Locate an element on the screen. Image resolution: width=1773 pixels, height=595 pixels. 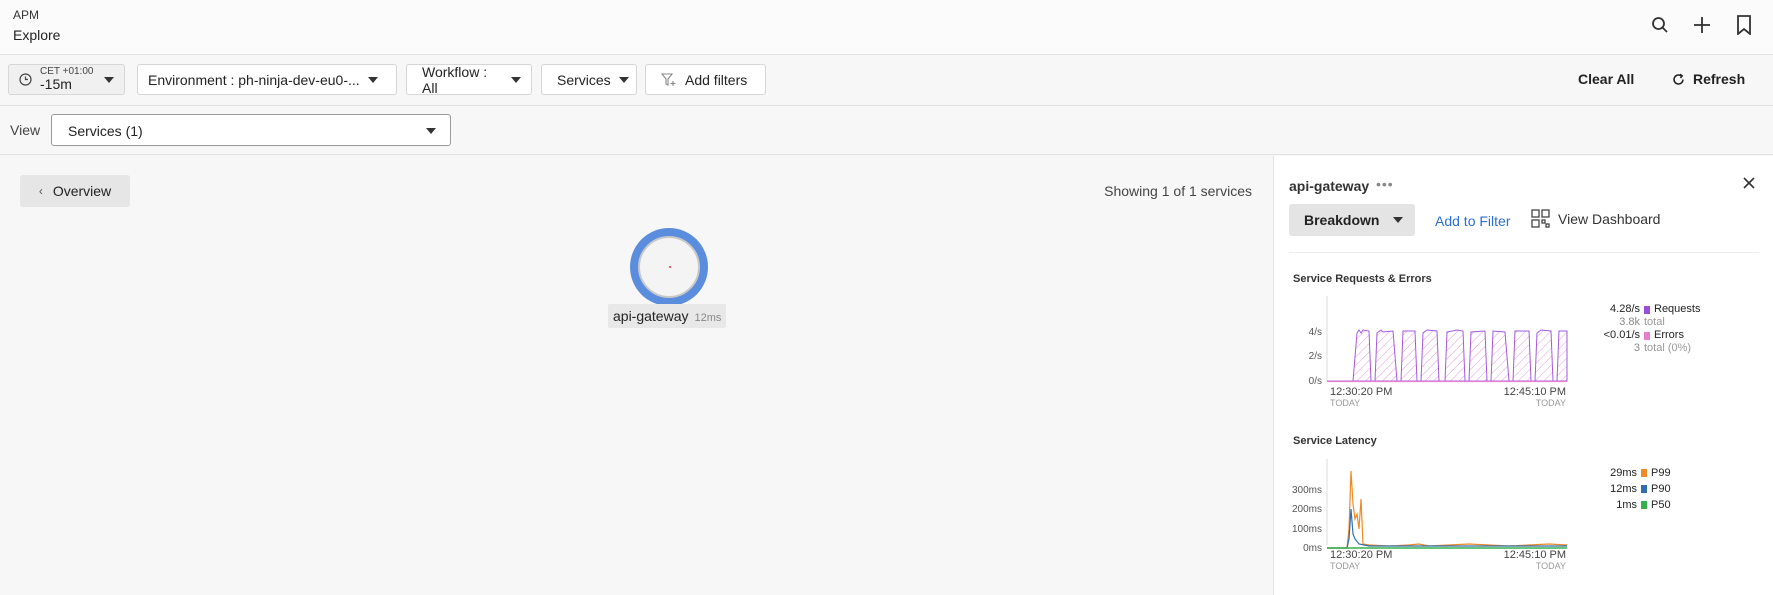
requests-x-end-sub: TODAY is located at coordinates (1551, 403).